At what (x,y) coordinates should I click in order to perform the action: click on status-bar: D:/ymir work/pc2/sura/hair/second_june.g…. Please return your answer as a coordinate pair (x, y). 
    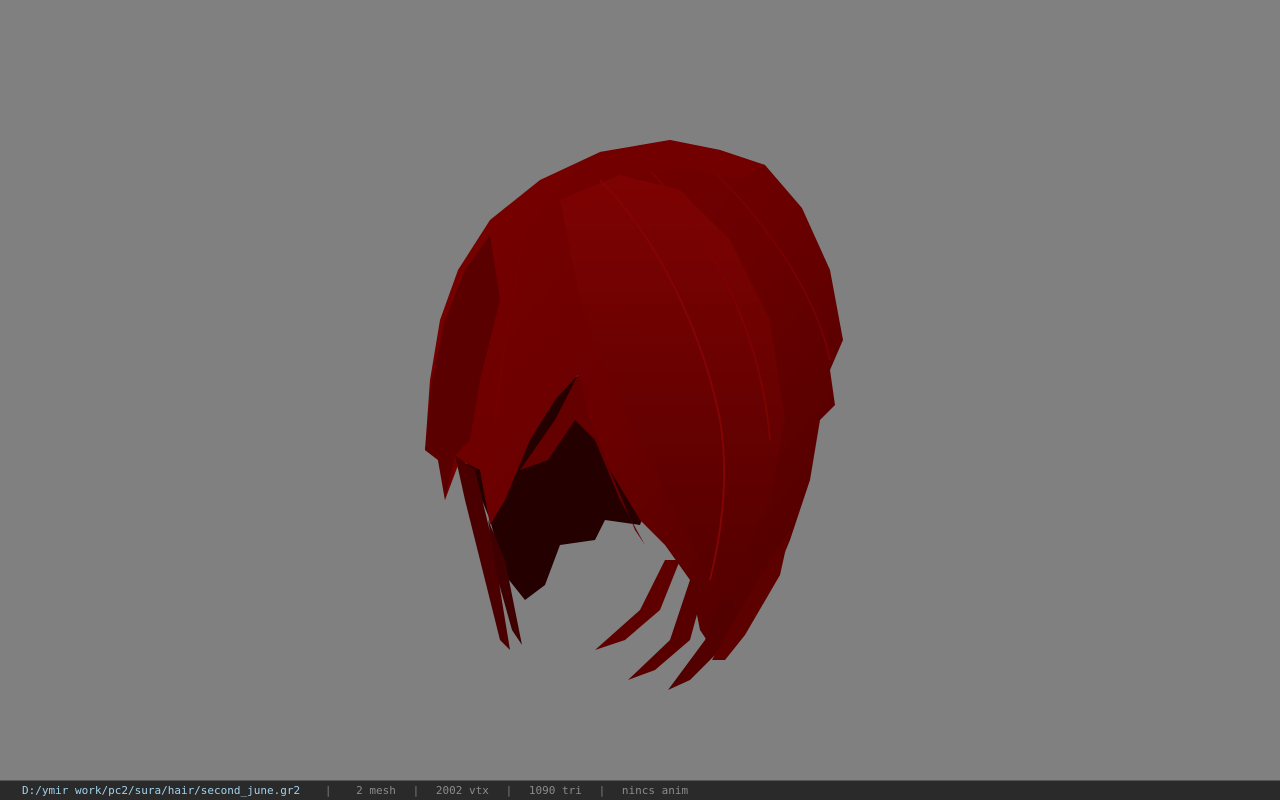
    Looking at the image, I should click on (640, 790).